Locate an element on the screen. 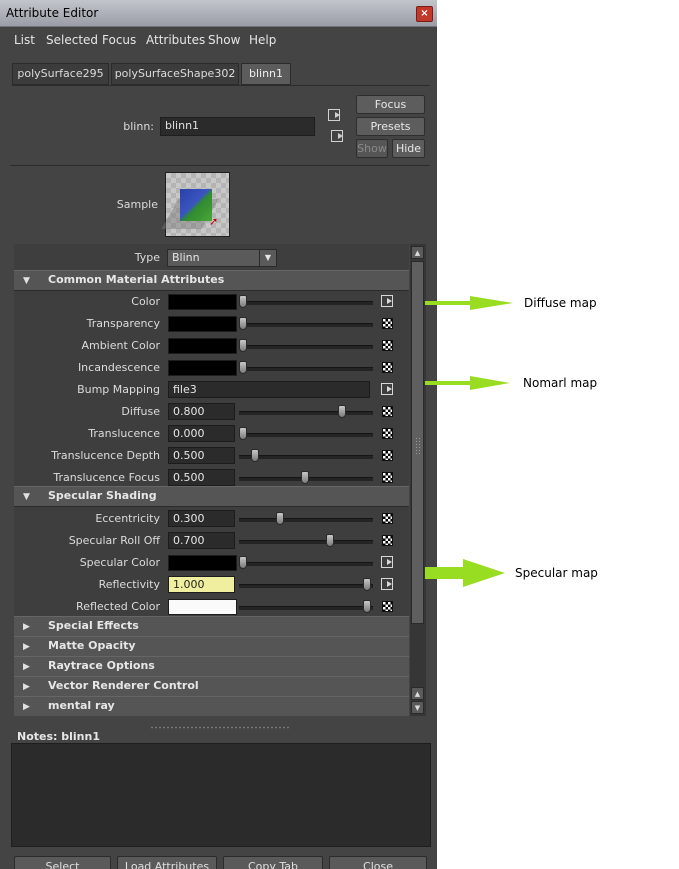 The image size is (679, 869). tab-polysurfaceshape302: polySurfaceShape302 is located at coordinates (175, 74).